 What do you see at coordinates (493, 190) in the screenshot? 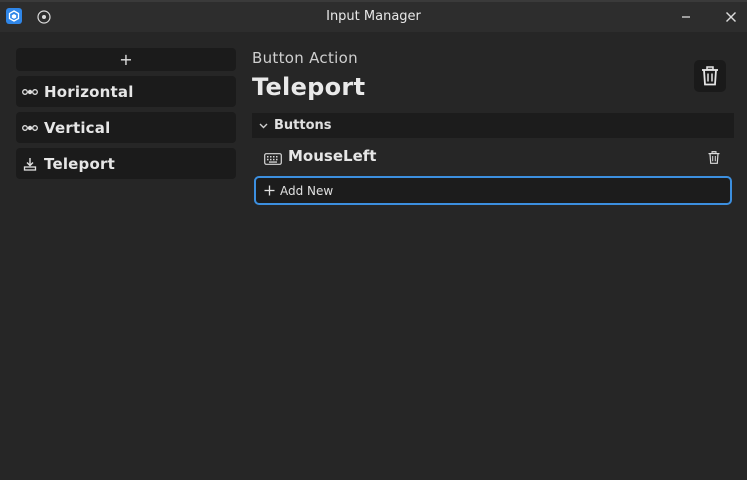
I see `add-new-binding-button: Add New` at bounding box center [493, 190].